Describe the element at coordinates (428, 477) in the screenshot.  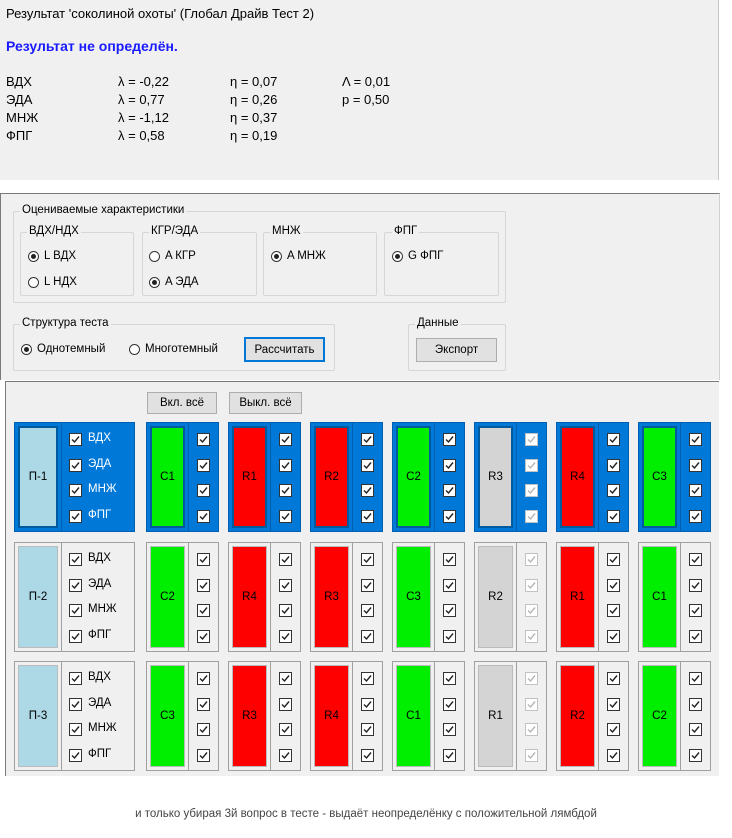
I see `row-1-item-block: C2` at that location.